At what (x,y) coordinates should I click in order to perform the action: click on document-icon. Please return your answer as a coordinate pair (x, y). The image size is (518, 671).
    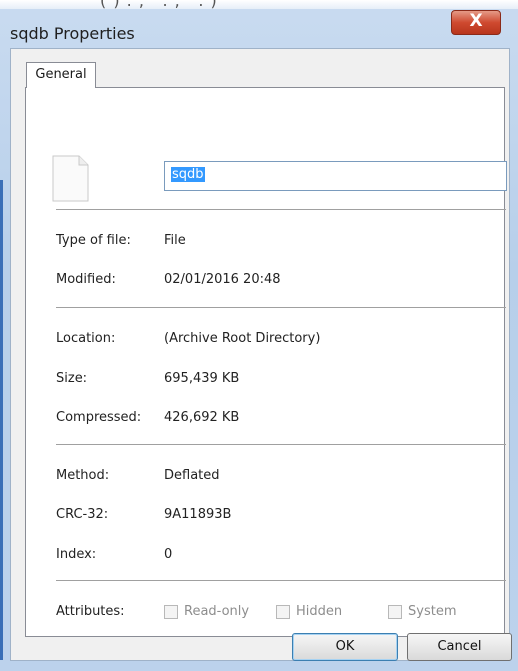
    Looking at the image, I should click on (70, 178).